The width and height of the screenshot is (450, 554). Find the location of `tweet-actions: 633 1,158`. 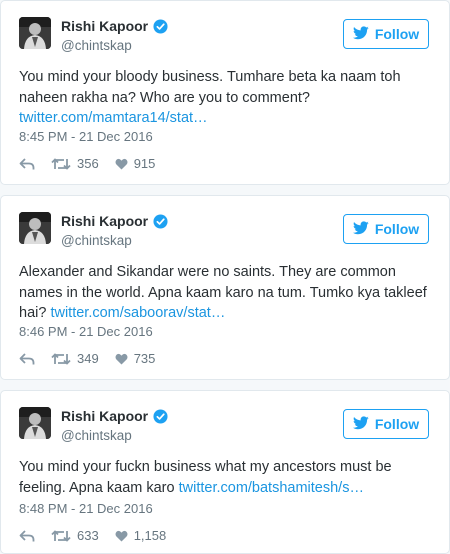

tweet-actions: 633 1,158 is located at coordinates (92, 535).